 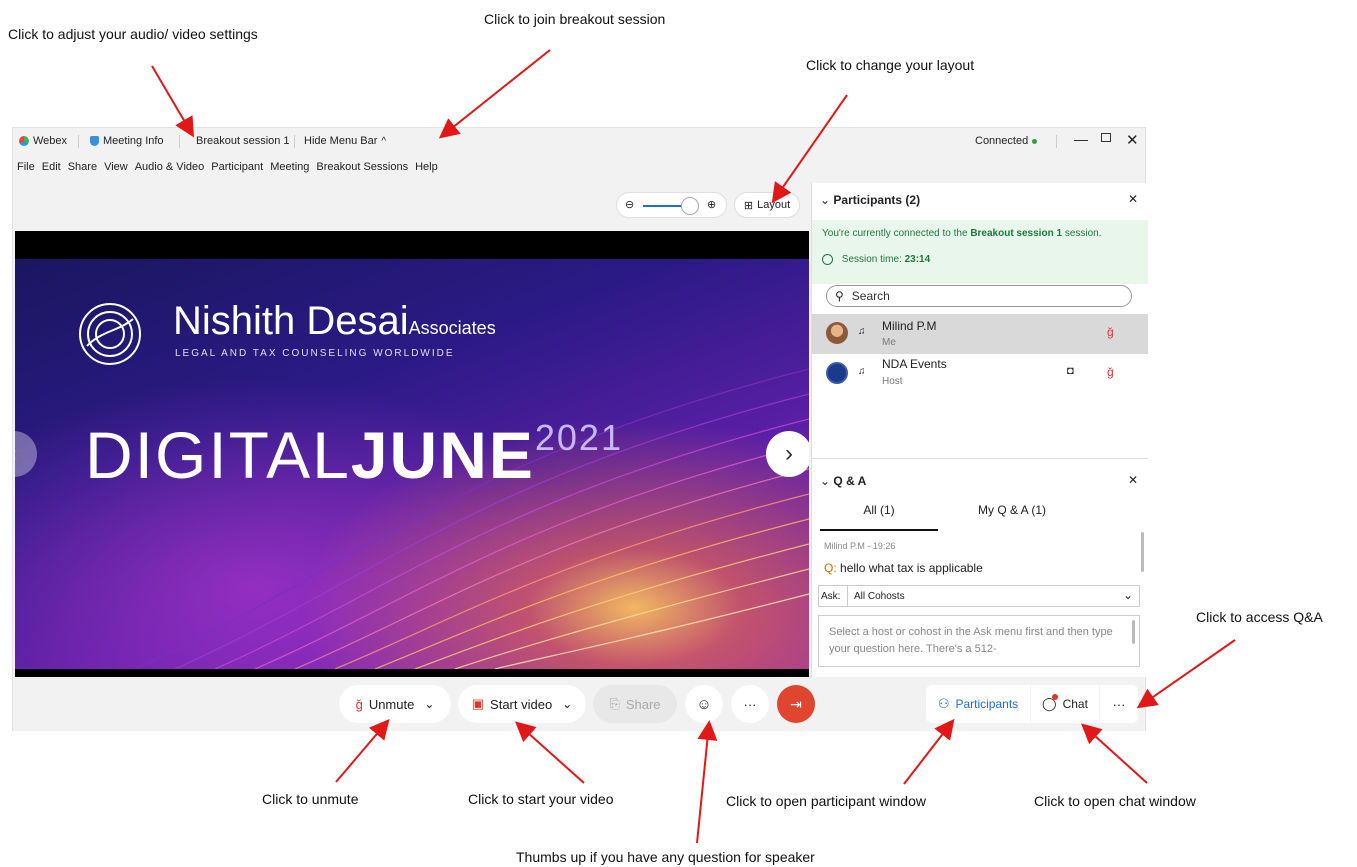 What do you see at coordinates (116, 167) in the screenshot?
I see `menu-view: View` at bounding box center [116, 167].